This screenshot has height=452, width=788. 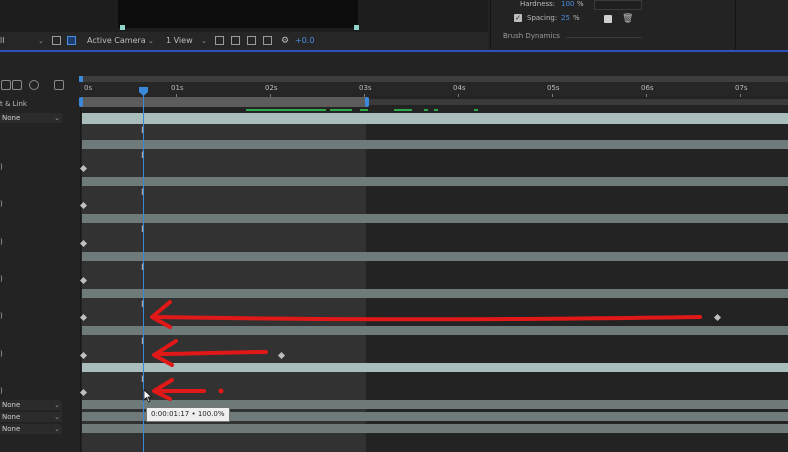 What do you see at coordinates (188, 414) in the screenshot?
I see `time-tooltip: 0:00:01:17 • 100.0%` at bounding box center [188, 414].